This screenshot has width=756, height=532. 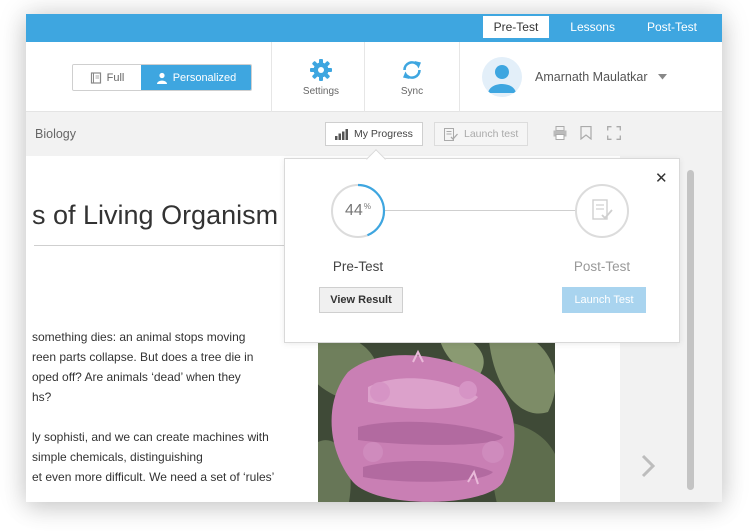 I want to click on person-icon, so click(x=161, y=78).